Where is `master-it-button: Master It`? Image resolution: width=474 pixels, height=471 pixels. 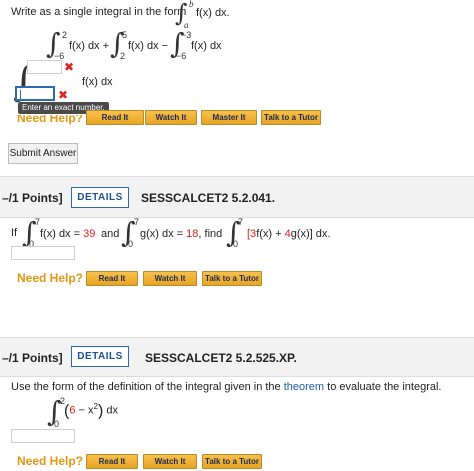 master-it-button: Master It is located at coordinates (229, 117).